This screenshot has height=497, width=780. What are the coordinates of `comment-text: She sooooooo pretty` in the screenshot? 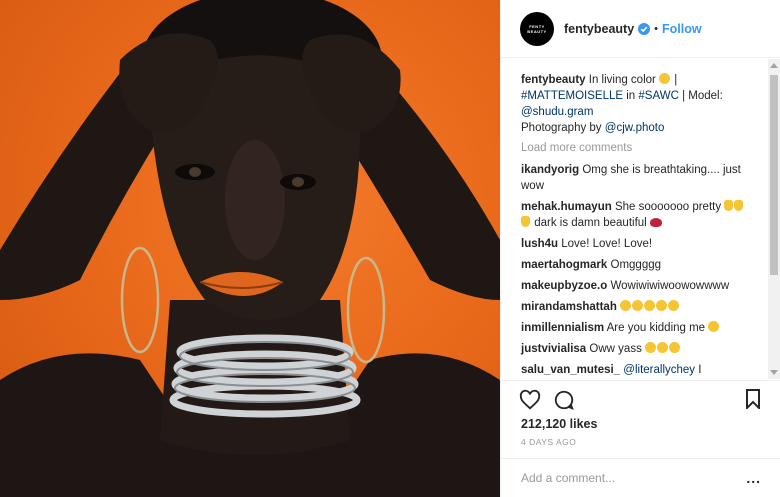 It's located at (668, 207).